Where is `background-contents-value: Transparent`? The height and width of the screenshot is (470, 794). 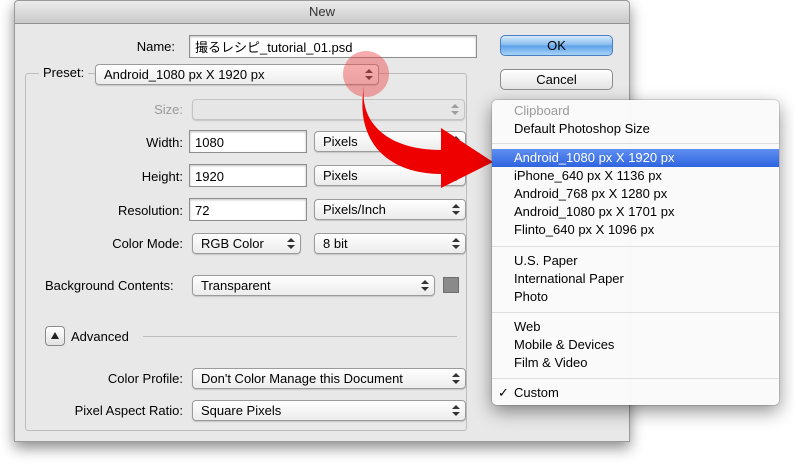 background-contents-value: Transparent is located at coordinates (236, 285).